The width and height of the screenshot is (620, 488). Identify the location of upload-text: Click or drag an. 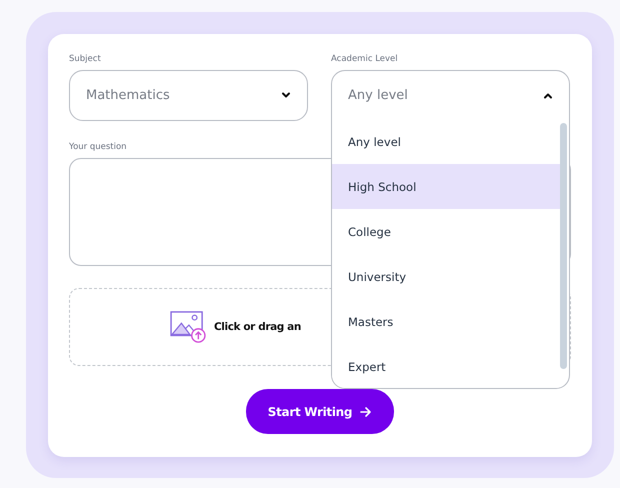
(257, 327).